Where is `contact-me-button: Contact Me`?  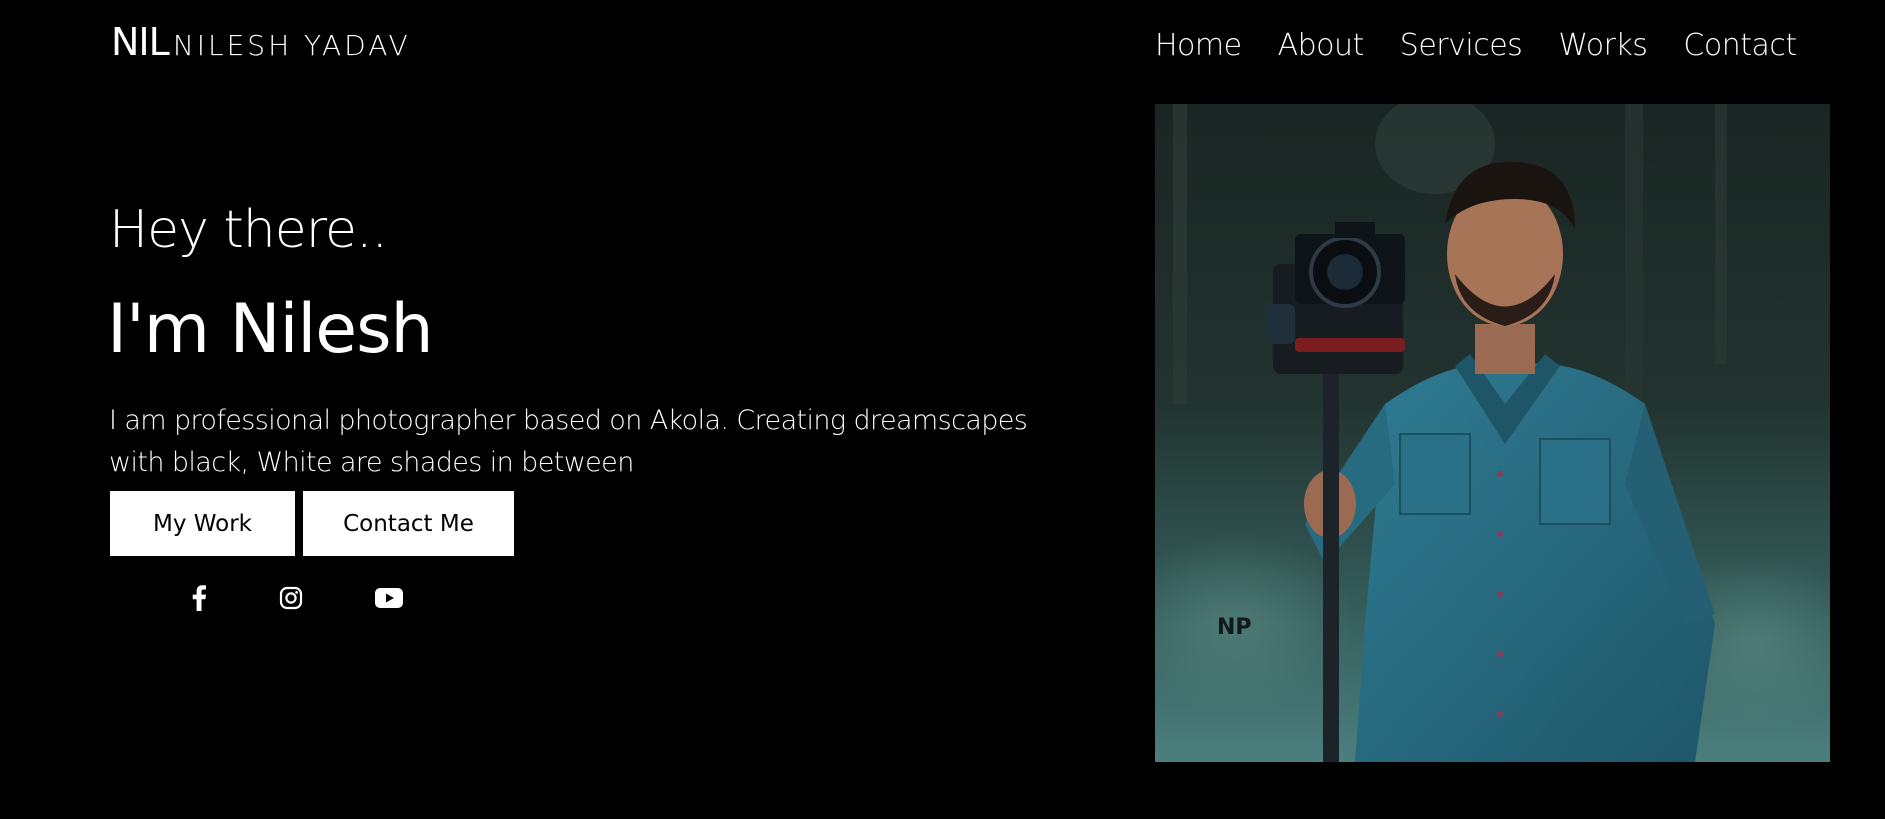
contact-me-button: Contact Me is located at coordinates (408, 523).